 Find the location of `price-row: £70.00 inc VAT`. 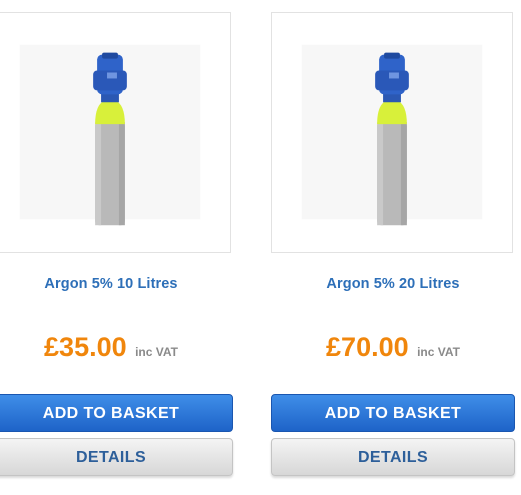

price-row: £70.00 inc VAT is located at coordinates (393, 347).